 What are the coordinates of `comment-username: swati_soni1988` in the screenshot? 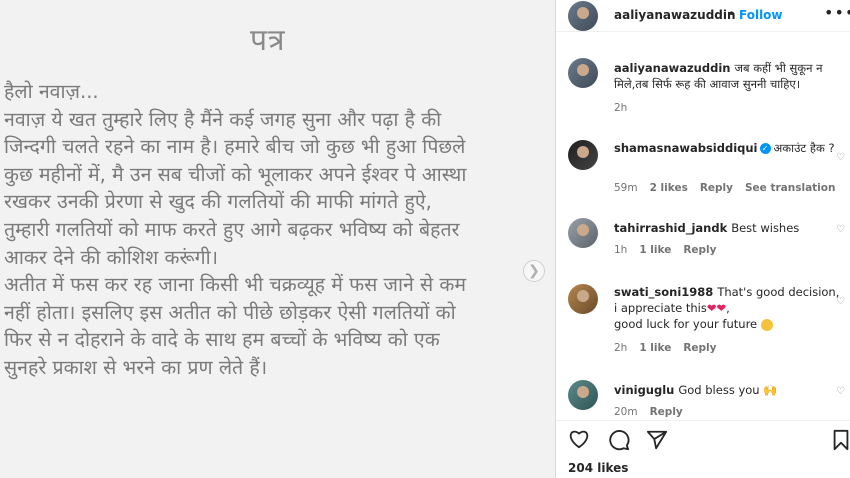 It's located at (663, 292).